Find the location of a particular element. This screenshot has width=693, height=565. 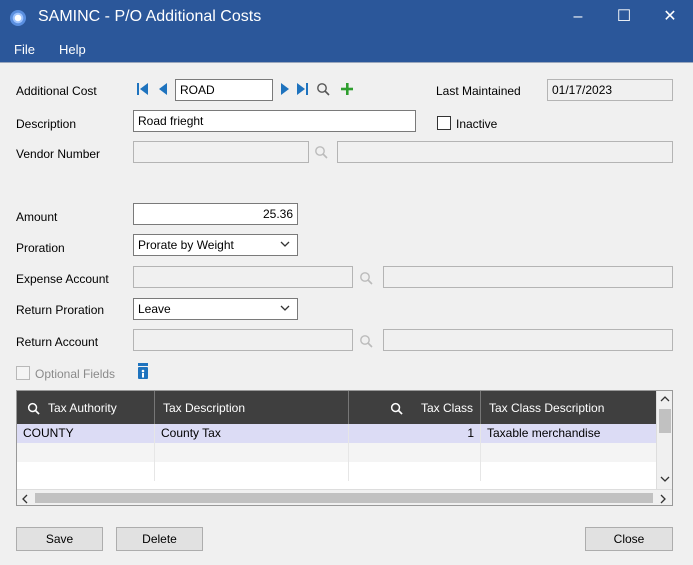

scroll-right-icon is located at coordinates (663, 499).